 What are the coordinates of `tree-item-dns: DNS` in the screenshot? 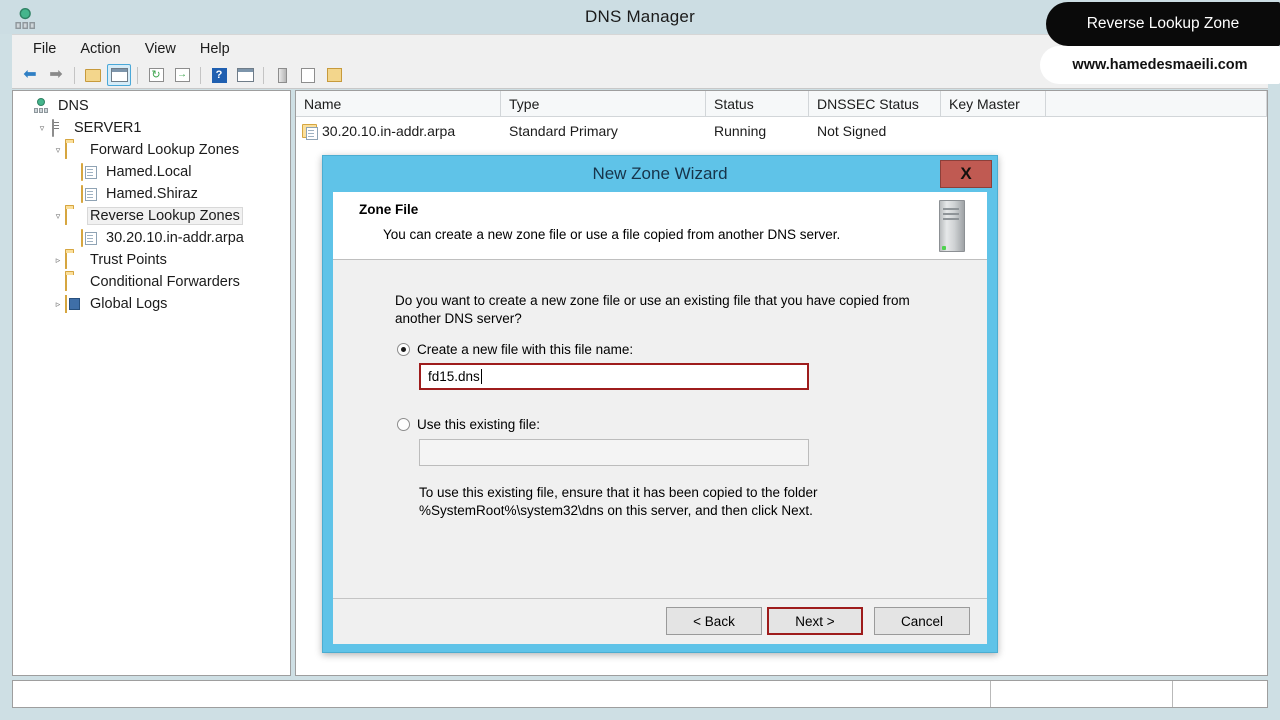 It's located at (151, 106).